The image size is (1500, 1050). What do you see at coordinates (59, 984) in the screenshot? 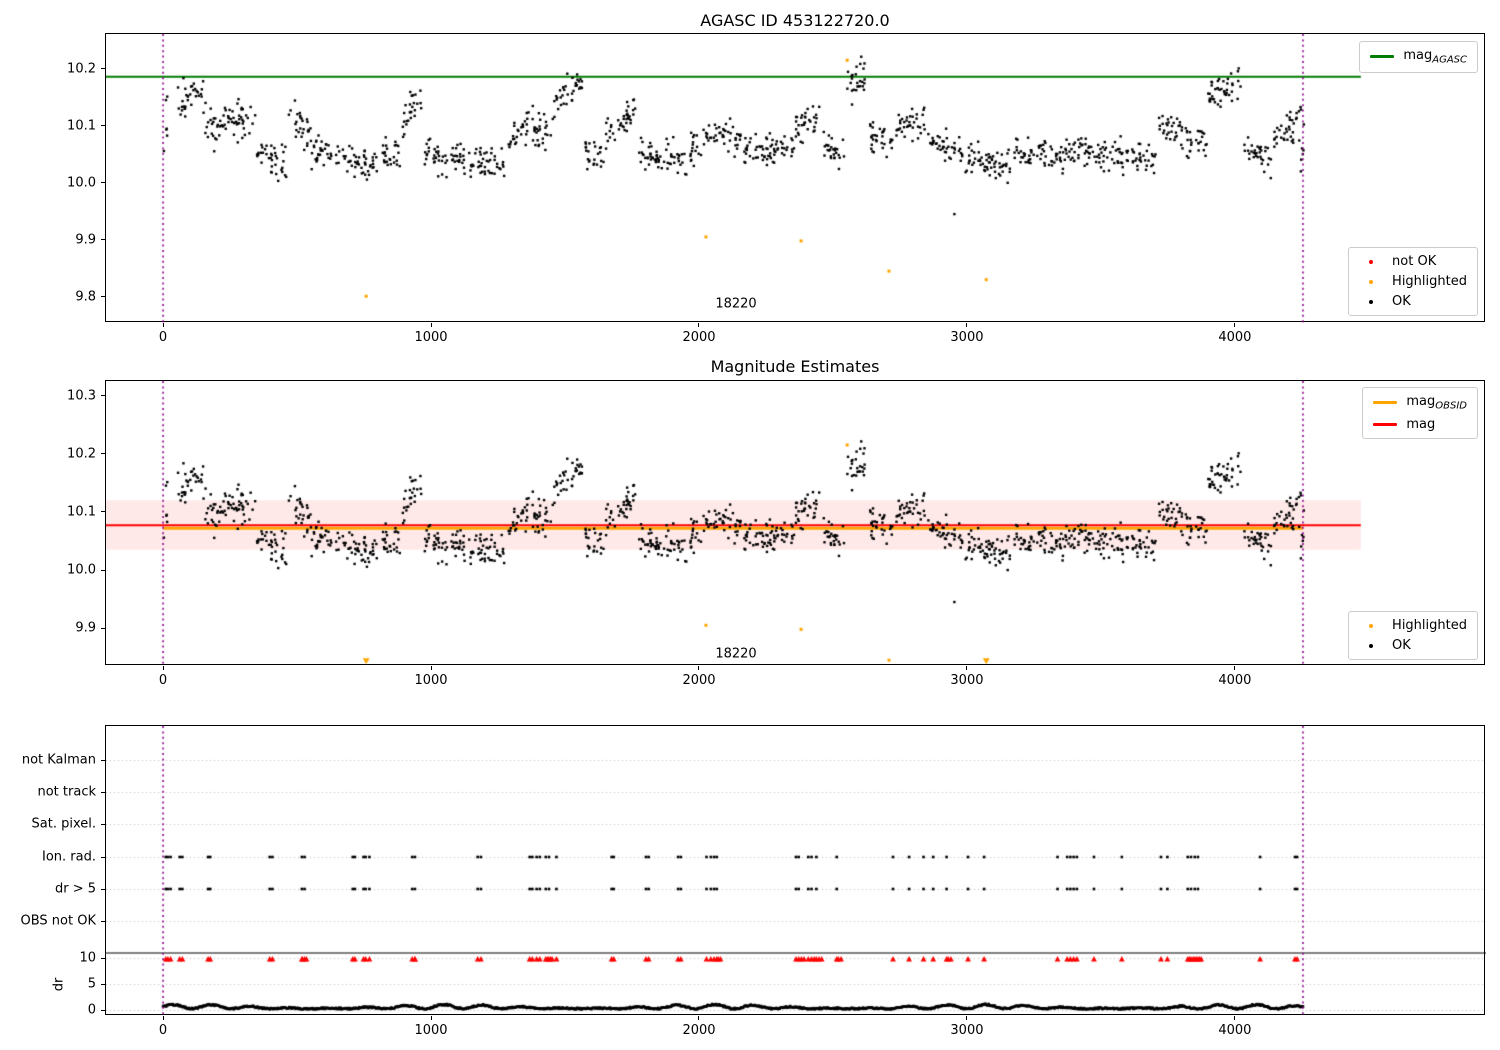
I see `dr-axis-label: dr` at bounding box center [59, 984].